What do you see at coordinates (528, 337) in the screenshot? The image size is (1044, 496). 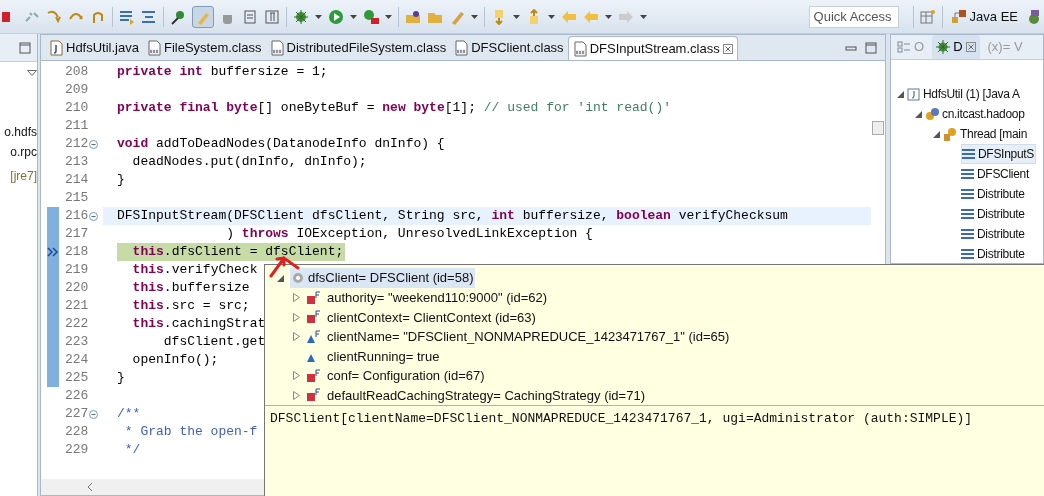 I see `variable-row: clientName= "DFSClient_NONMAPREDUCE_1423471767_1" (id=65)` at bounding box center [528, 337].